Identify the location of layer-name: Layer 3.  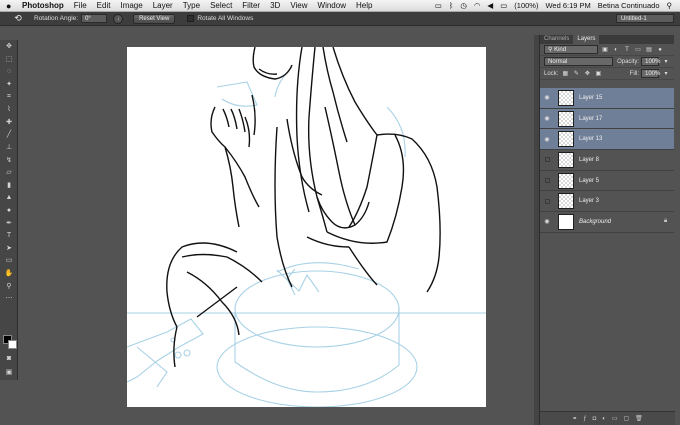
(589, 201).